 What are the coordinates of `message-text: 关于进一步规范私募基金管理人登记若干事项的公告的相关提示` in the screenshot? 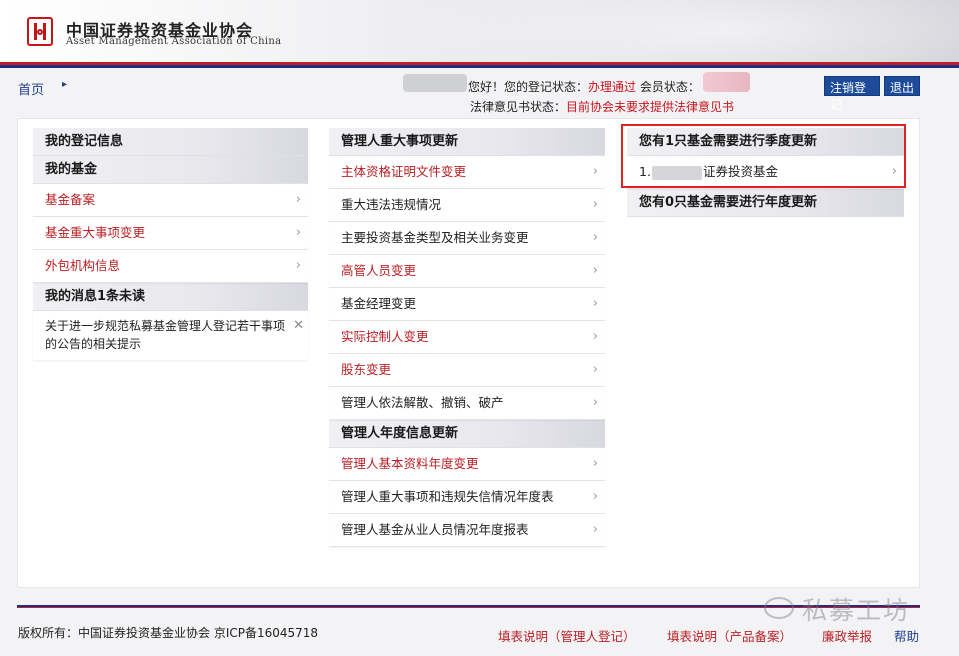 It's located at (165, 335).